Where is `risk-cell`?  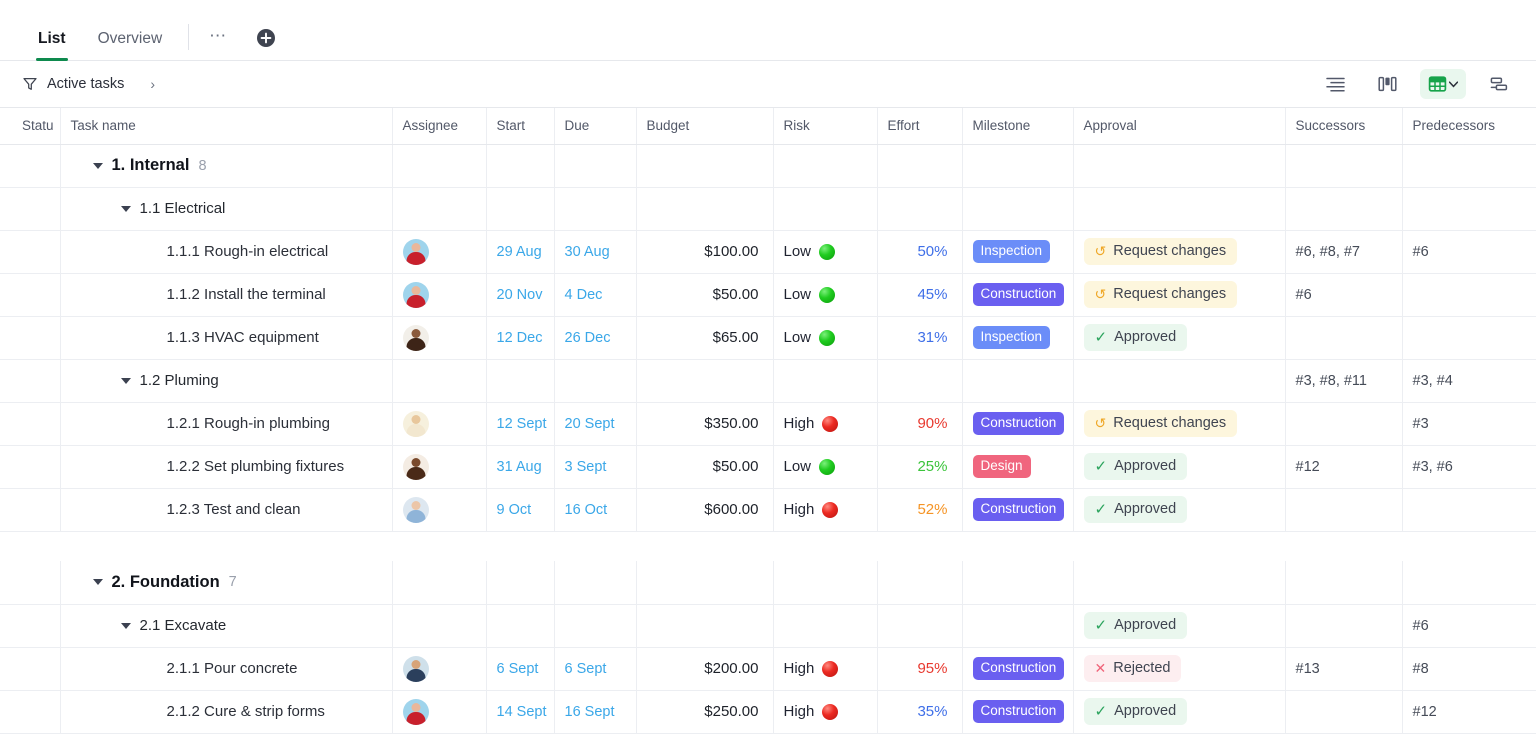 risk-cell is located at coordinates (825, 381).